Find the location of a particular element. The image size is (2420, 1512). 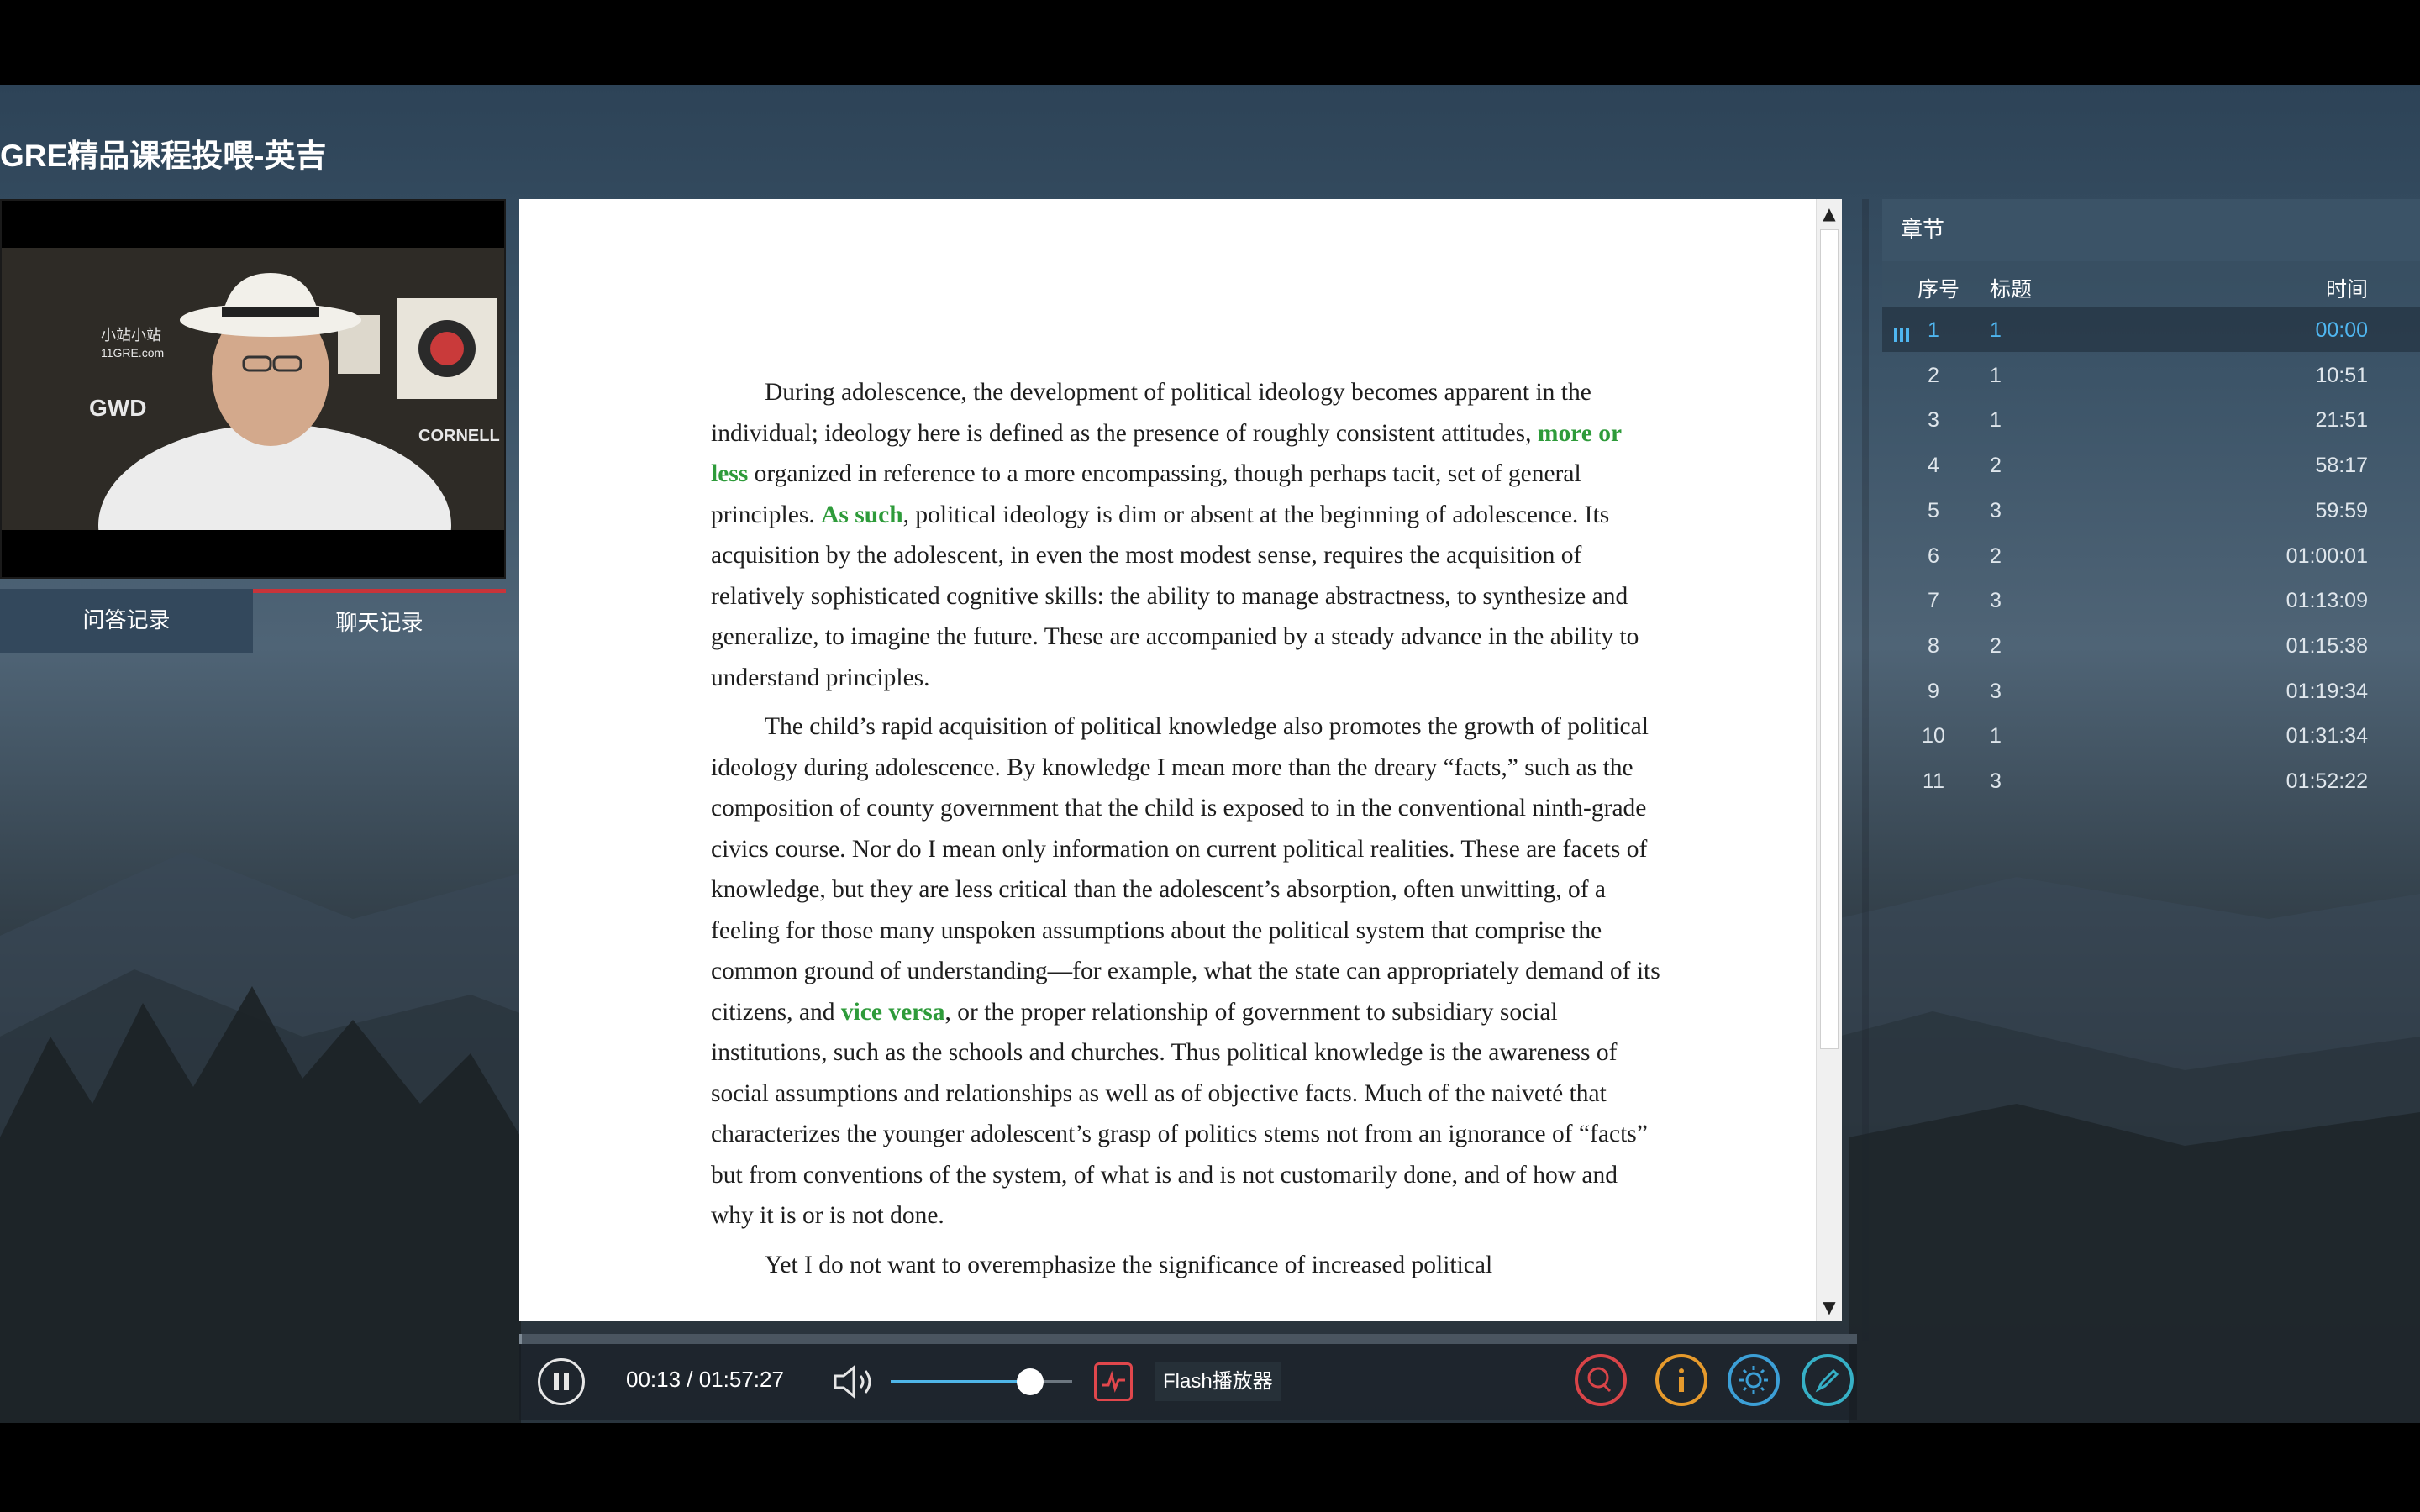

video-text-cornell: CORNELL is located at coordinates (459, 436).